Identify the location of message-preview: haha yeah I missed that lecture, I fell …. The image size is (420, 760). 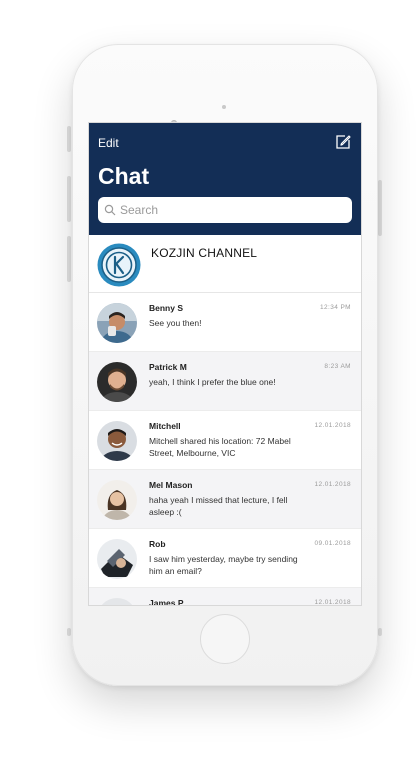
(218, 506).